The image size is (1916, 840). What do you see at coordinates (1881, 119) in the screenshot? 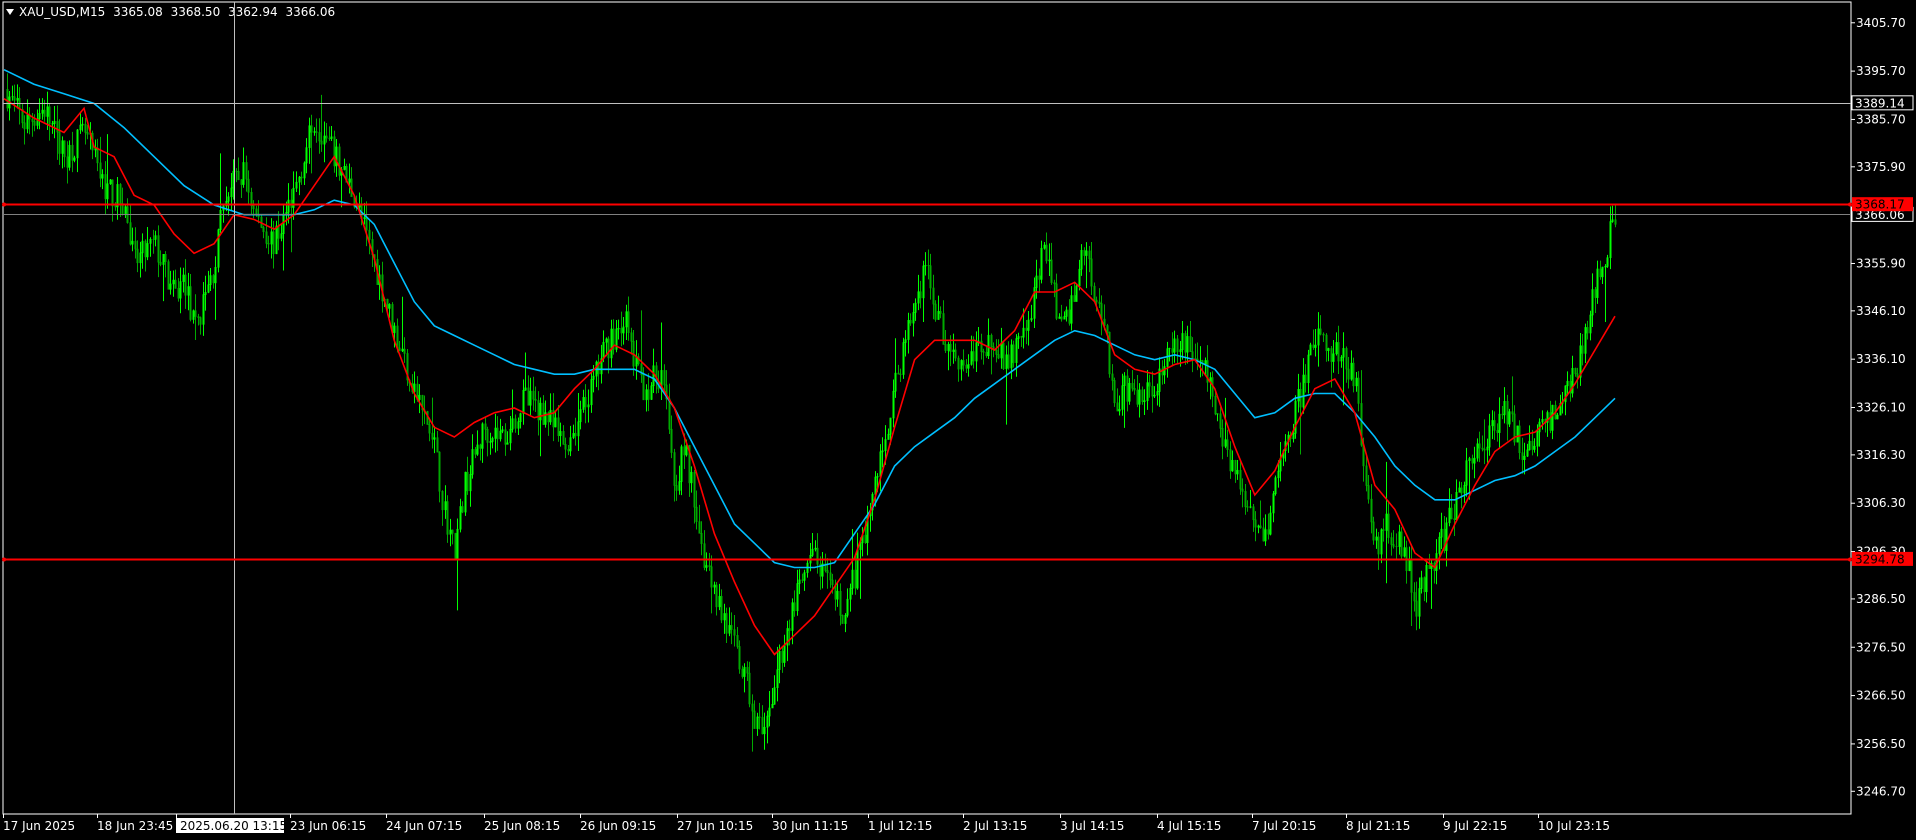
I see `y-tick-label: 3385.70` at bounding box center [1881, 119].